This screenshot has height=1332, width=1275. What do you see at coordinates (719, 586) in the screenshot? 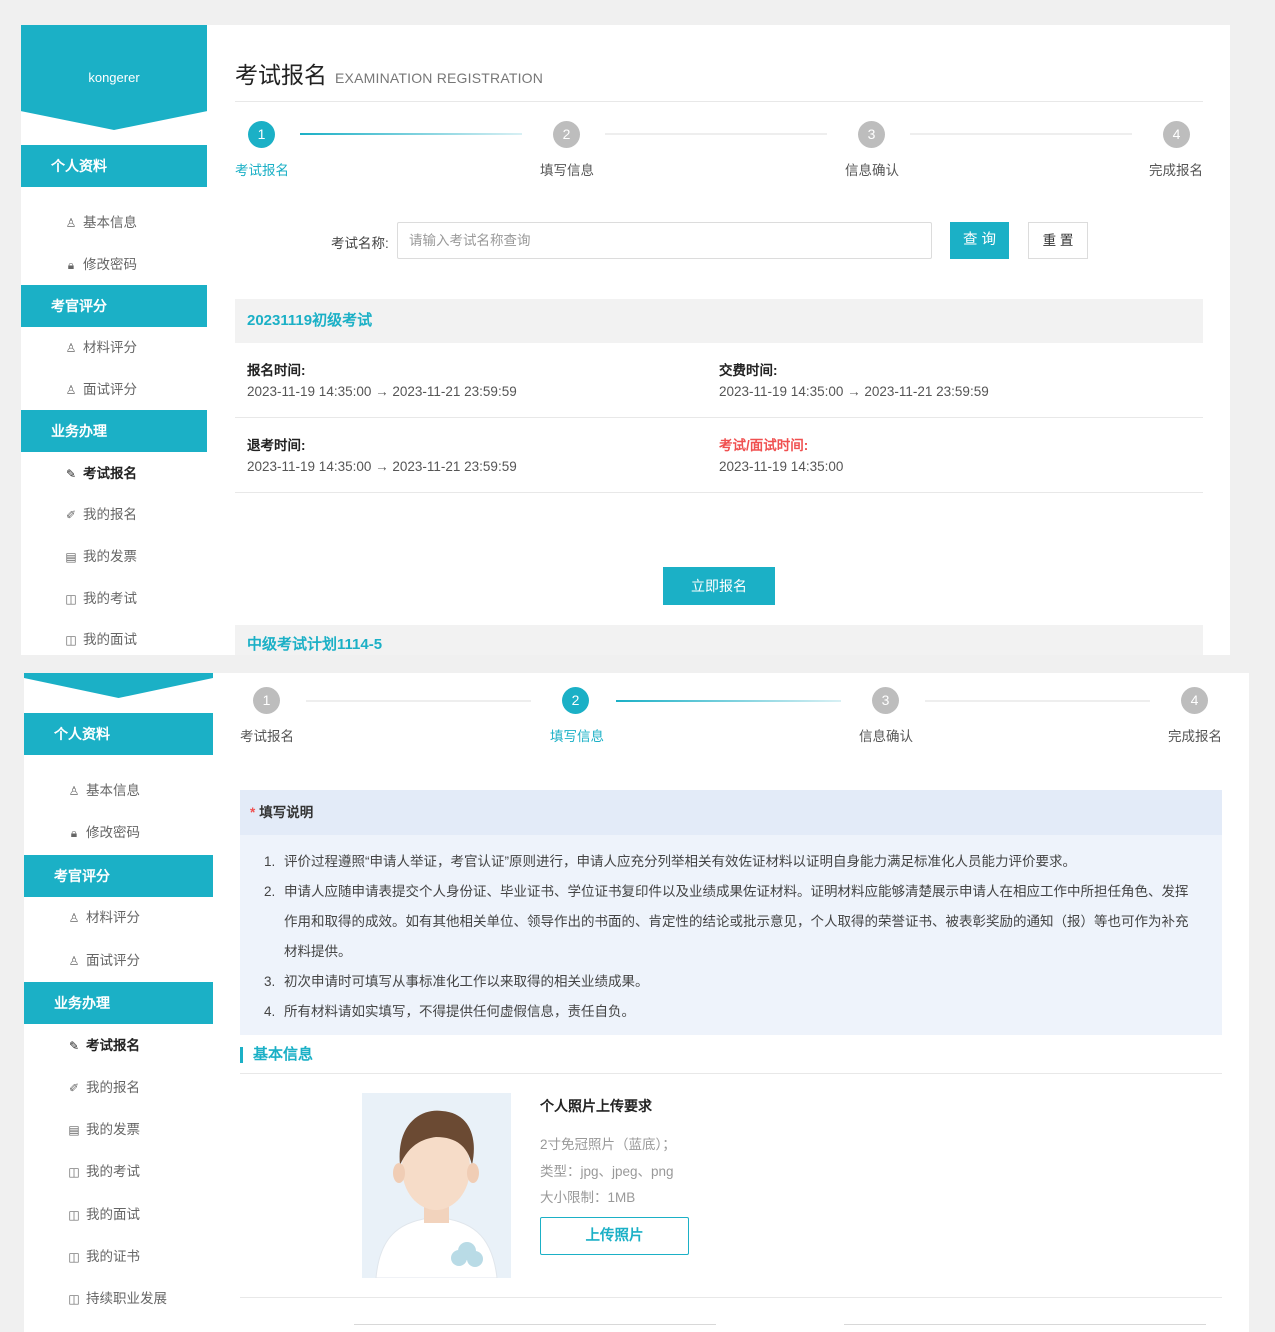
I see `apply-now-button: 立即报名` at bounding box center [719, 586].